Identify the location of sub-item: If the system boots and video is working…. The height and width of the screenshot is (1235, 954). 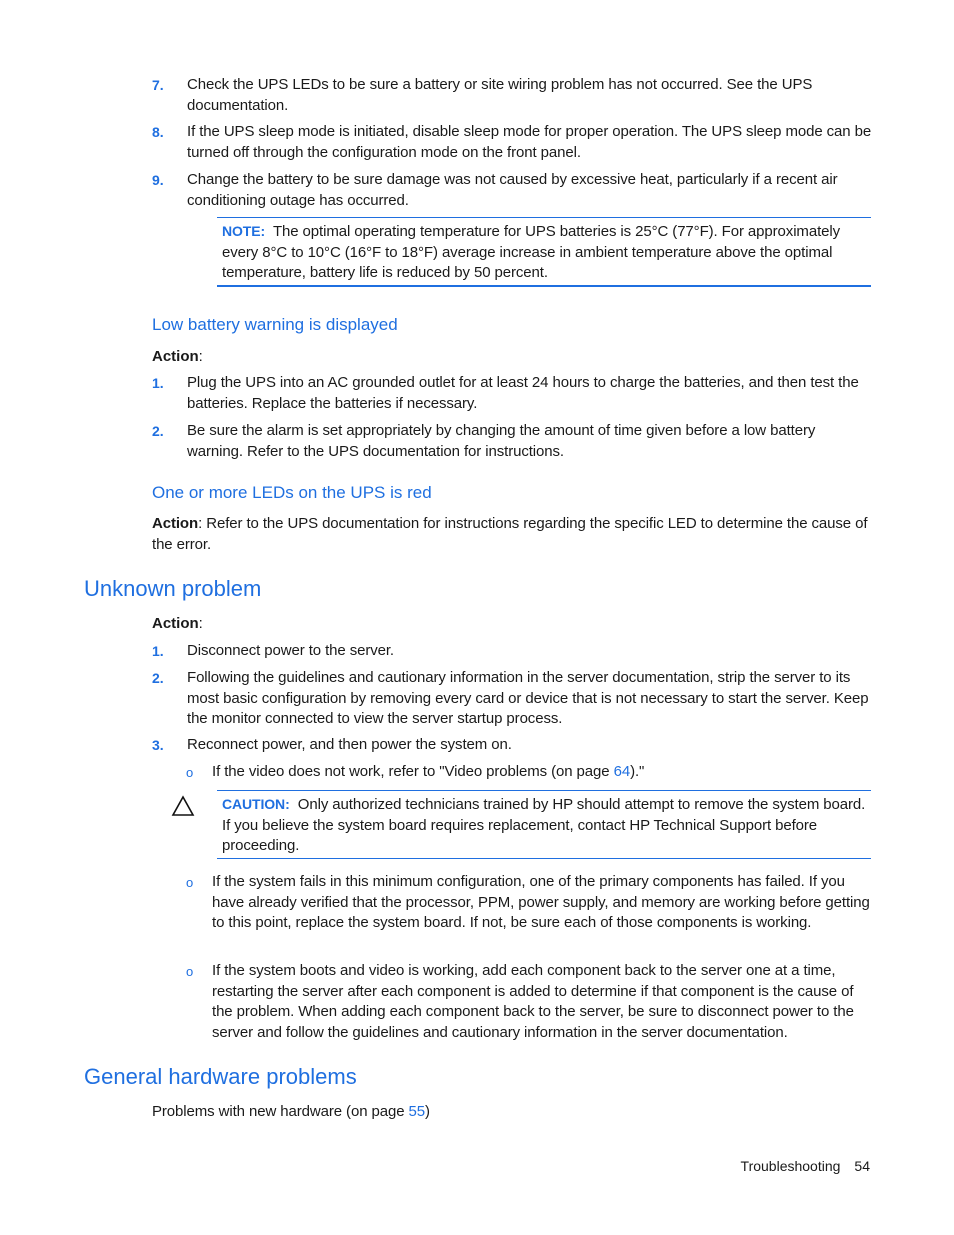
(533, 1001).